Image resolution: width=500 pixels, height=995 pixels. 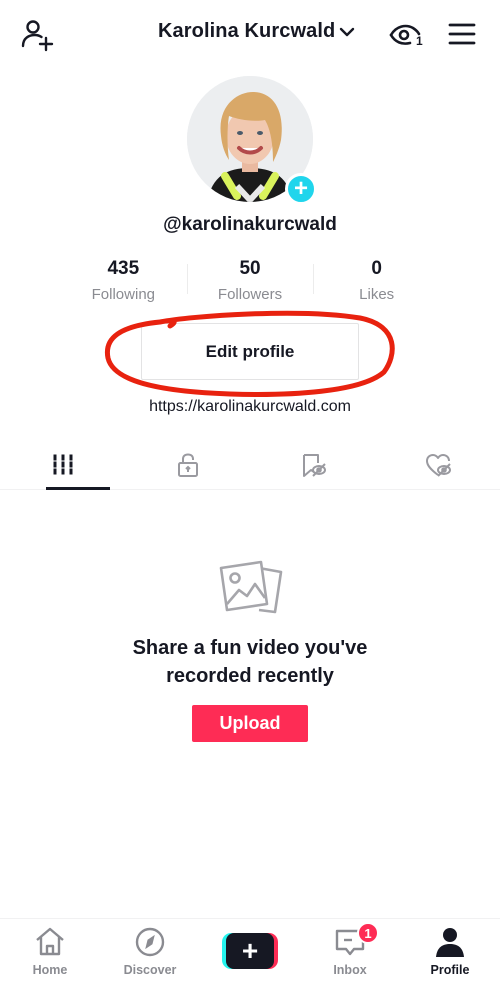 I want to click on plus-icon: +, so click(x=250, y=951).